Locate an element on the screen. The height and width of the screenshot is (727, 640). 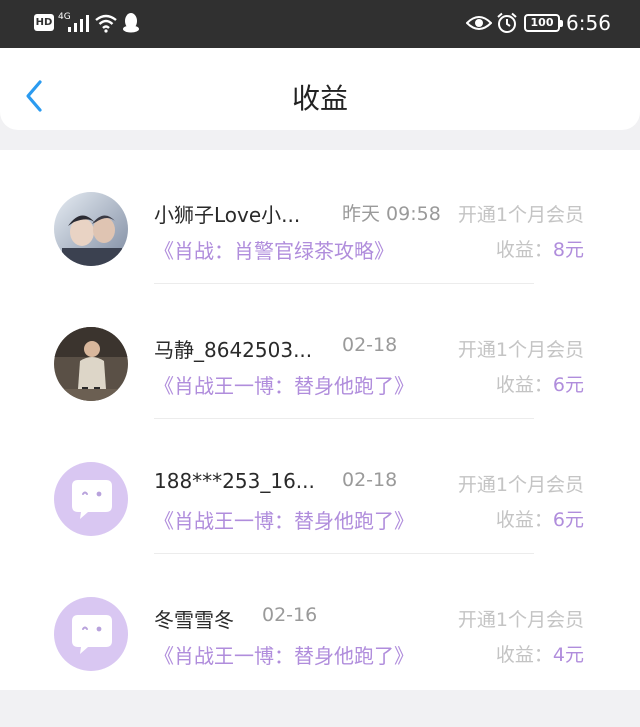
earnings: 收益：8元 is located at coordinates (540, 248).